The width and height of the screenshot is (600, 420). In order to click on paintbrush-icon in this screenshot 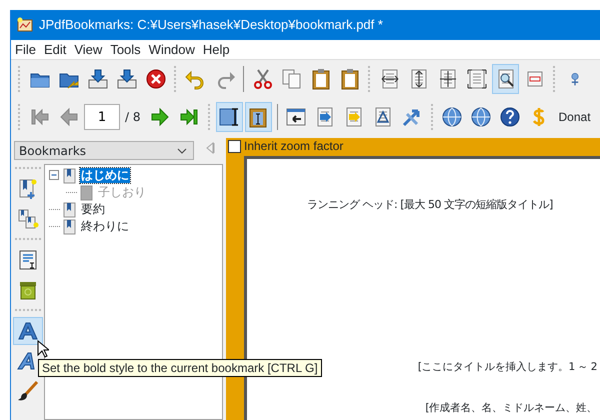, I will do `click(27, 391)`.